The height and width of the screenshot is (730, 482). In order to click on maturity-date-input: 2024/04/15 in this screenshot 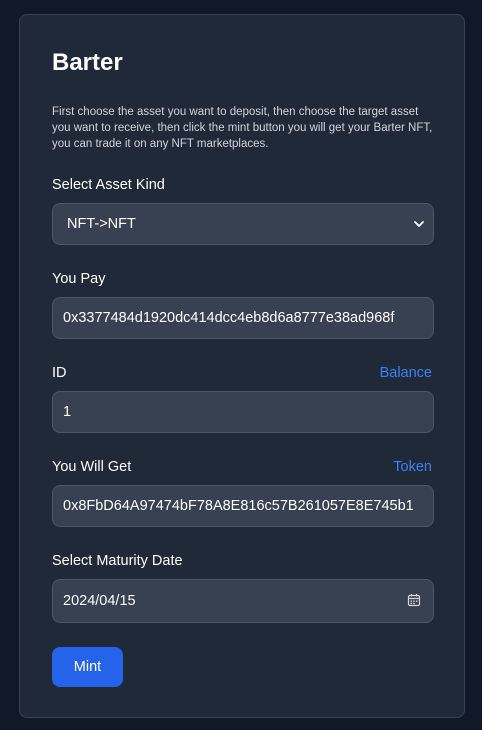, I will do `click(243, 601)`.